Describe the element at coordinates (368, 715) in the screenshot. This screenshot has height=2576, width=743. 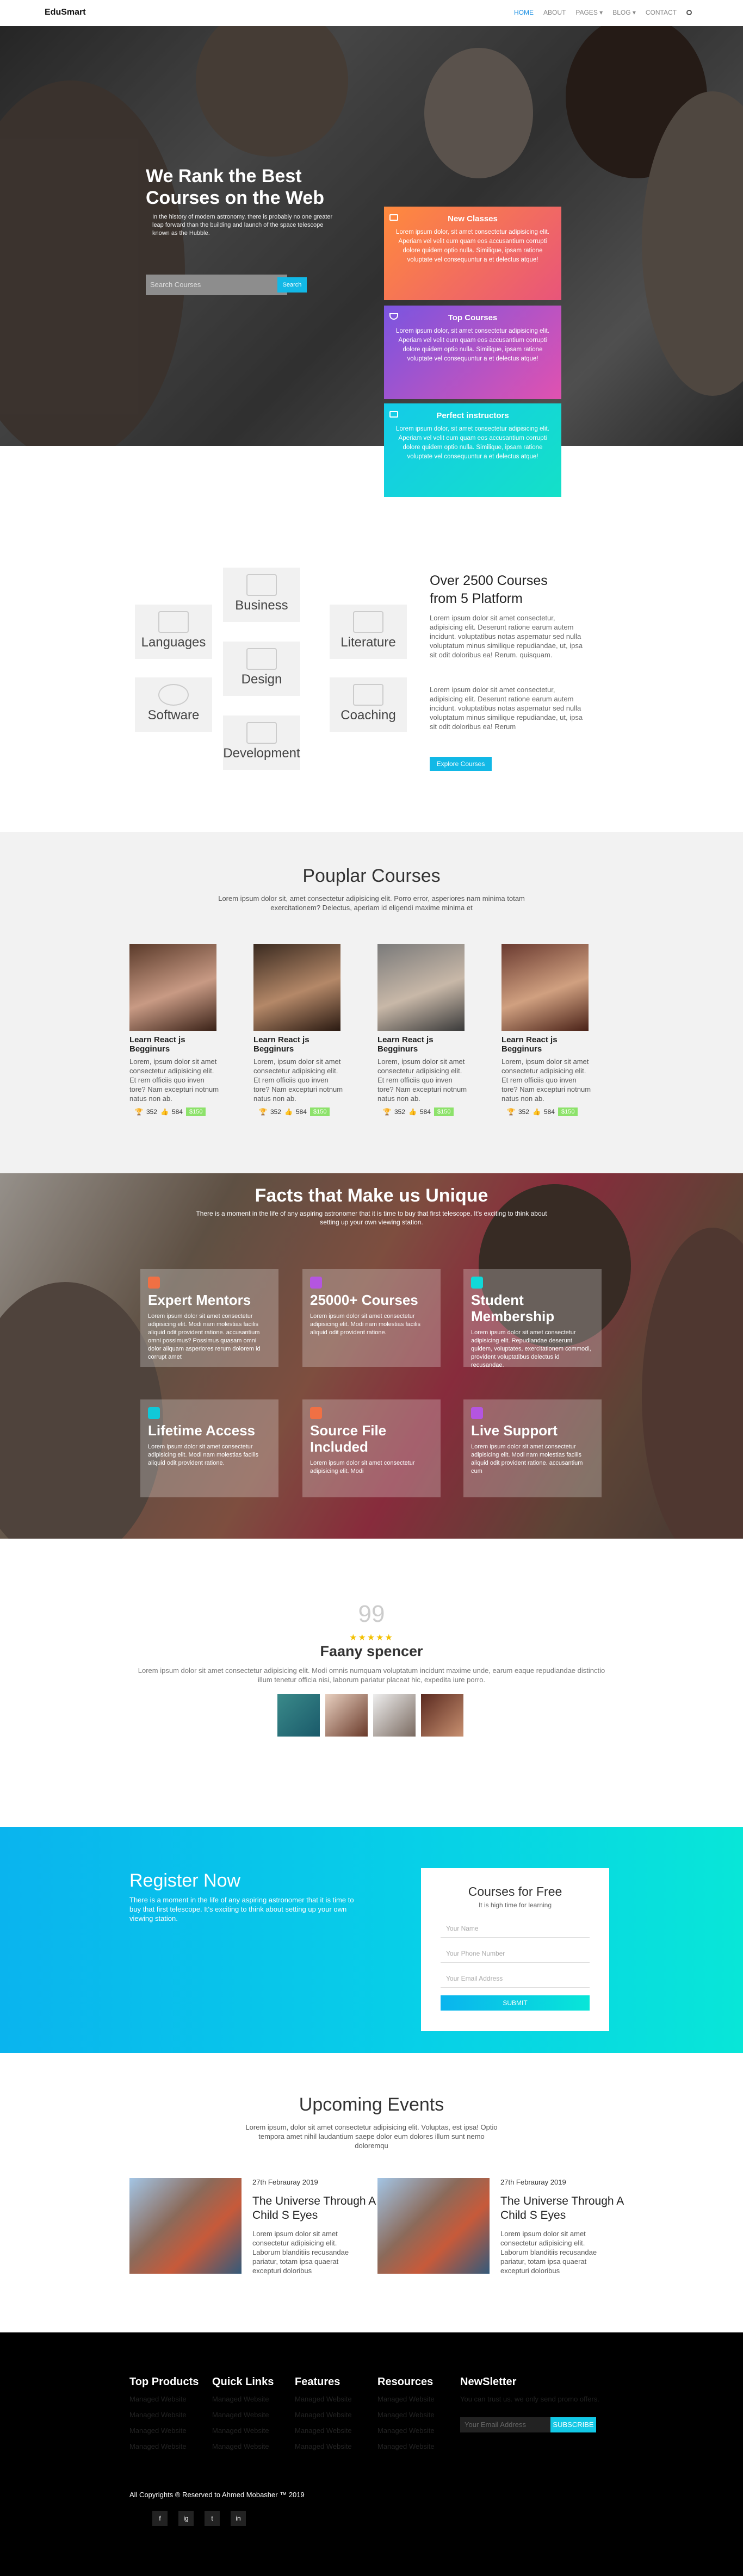
I see `category-label: Coaching` at that location.